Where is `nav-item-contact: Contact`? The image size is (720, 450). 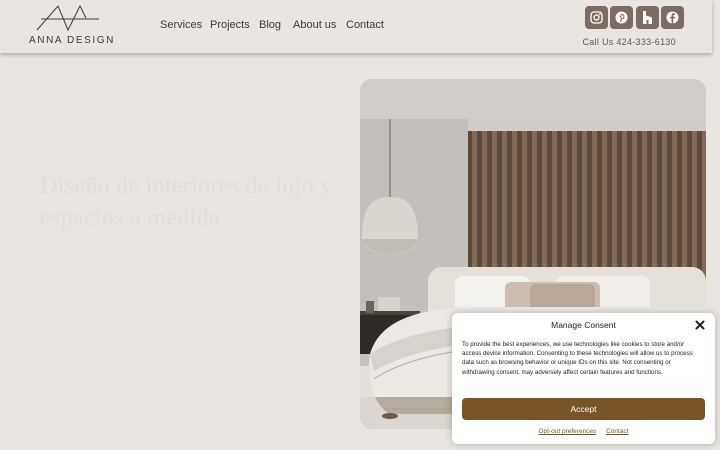 nav-item-contact: Contact is located at coordinates (365, 25).